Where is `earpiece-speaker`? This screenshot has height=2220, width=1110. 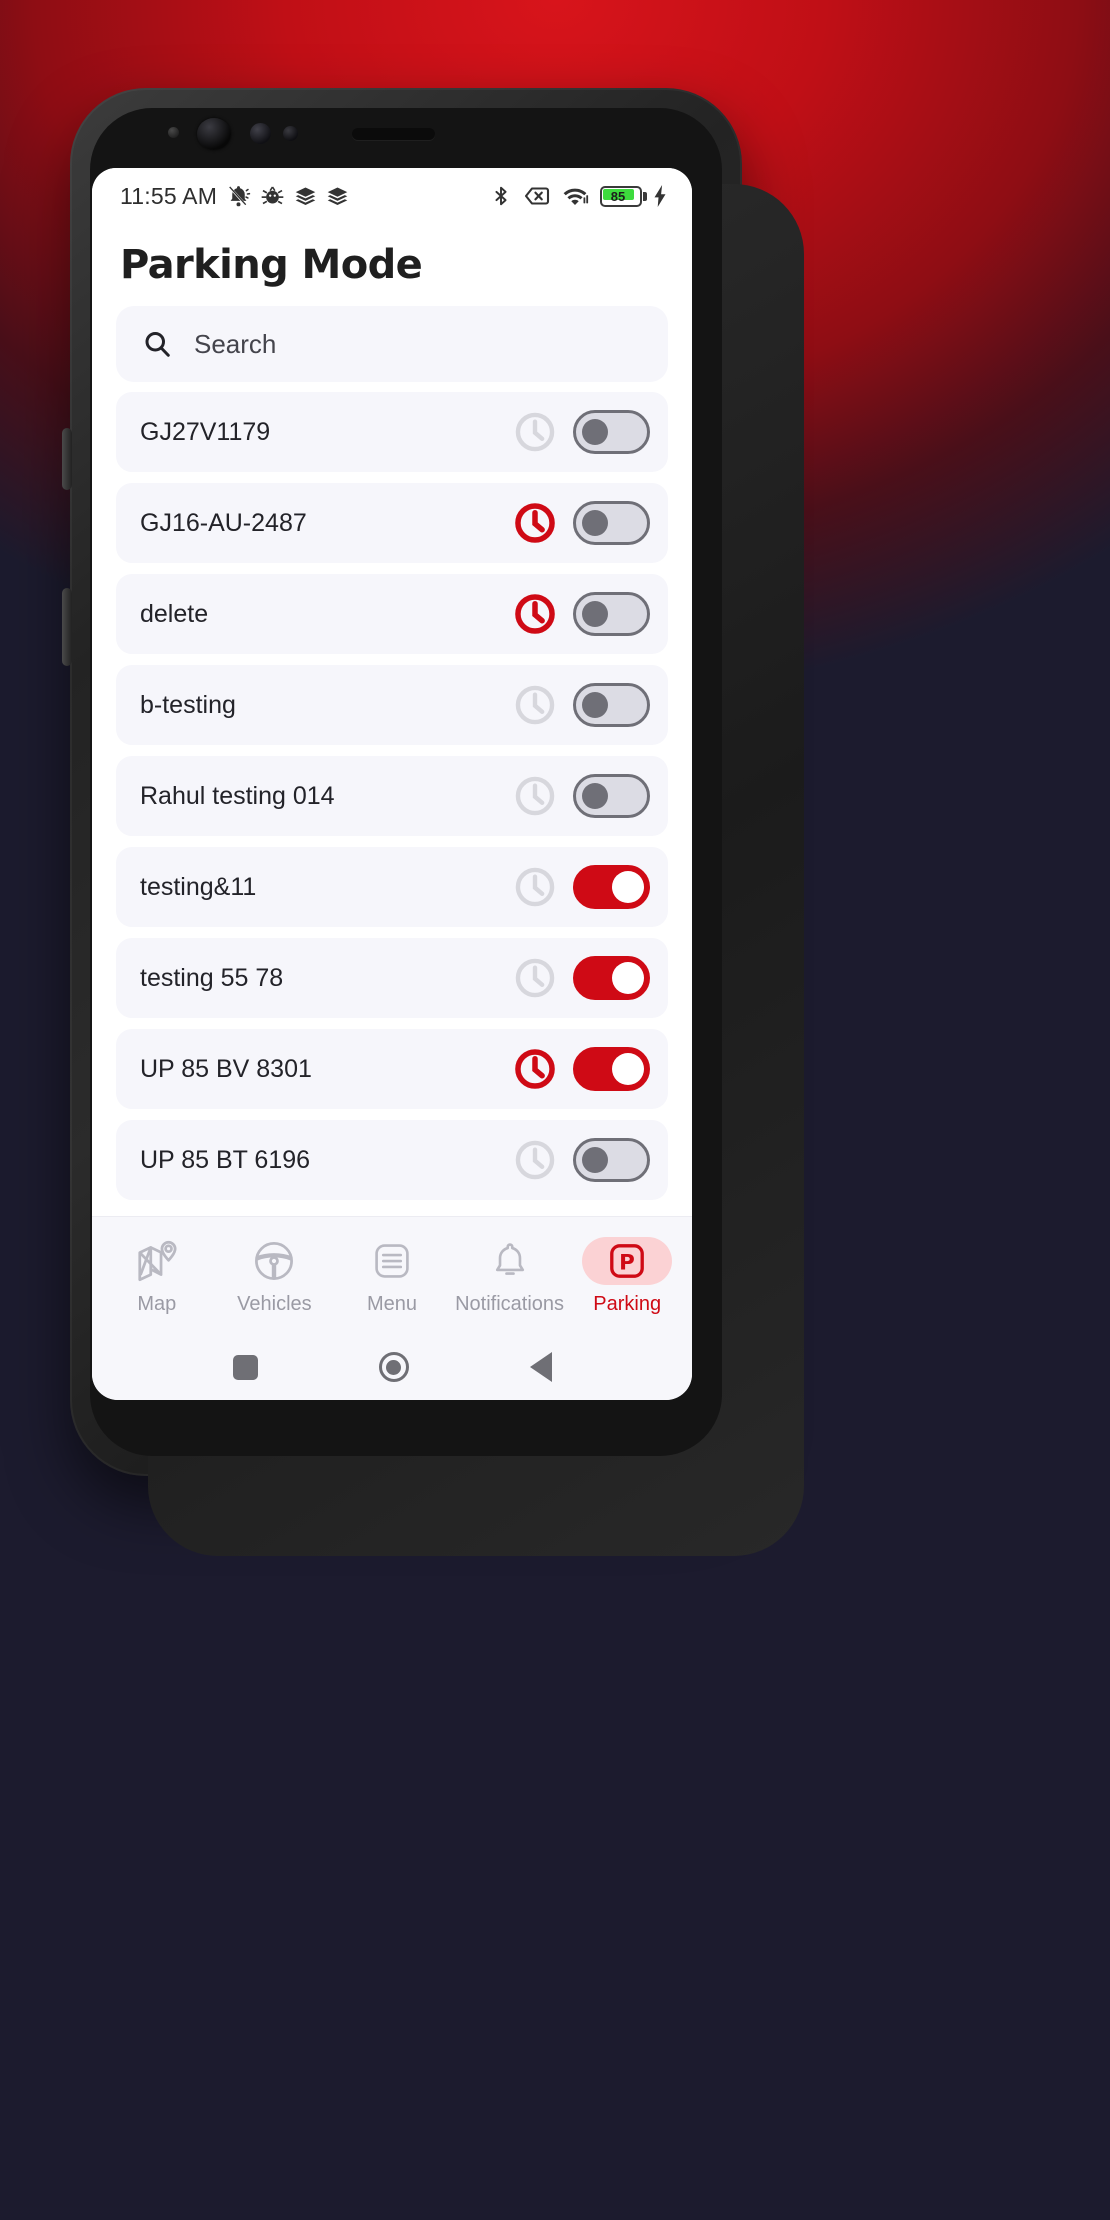
earpiece-speaker is located at coordinates (393, 134).